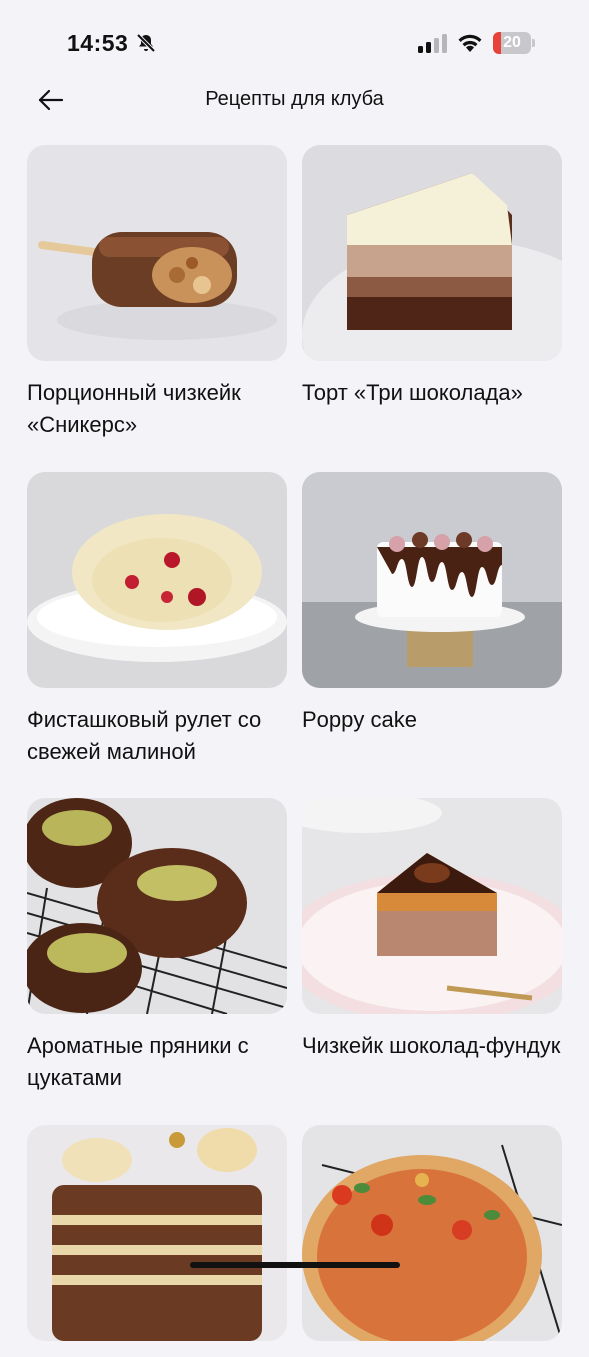 The image size is (589, 1357). Describe the element at coordinates (146, 43) in the screenshot. I see `bell-slash-icon` at that location.